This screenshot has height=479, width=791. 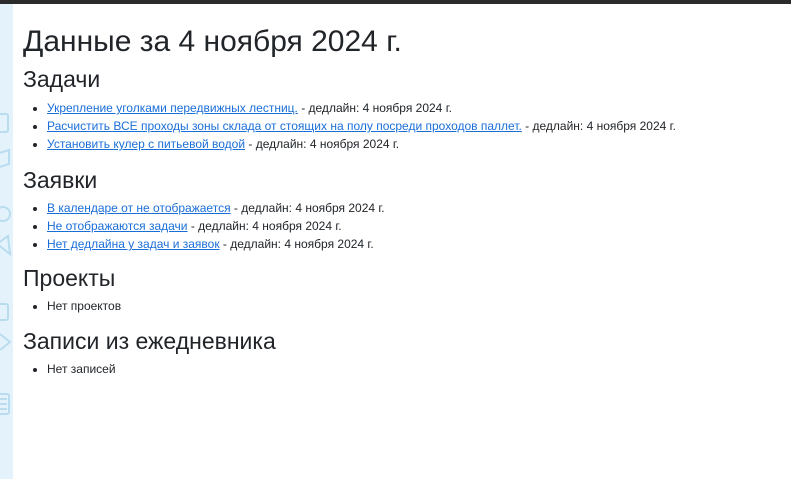 I want to click on projects-heading: Проекты, so click(x=69, y=278).